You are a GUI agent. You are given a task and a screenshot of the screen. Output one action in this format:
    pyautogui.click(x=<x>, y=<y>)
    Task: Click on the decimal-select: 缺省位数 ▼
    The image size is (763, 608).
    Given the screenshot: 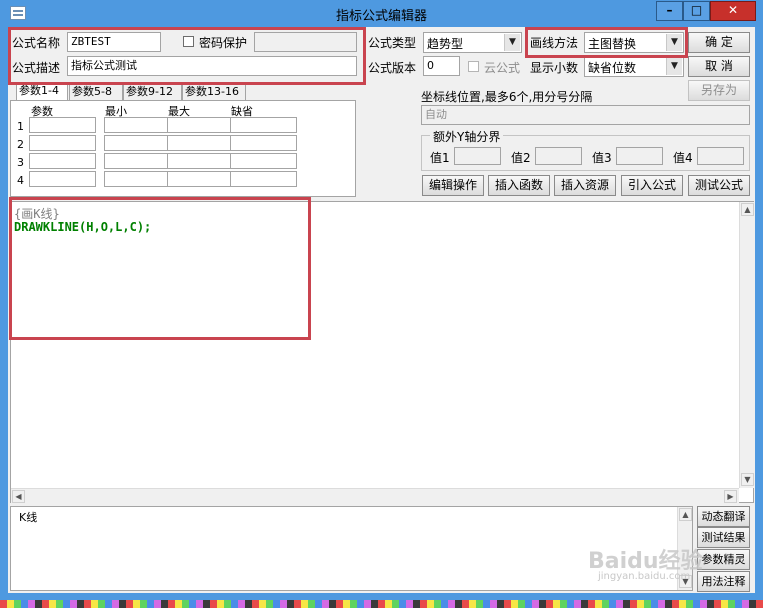 What is the action you would take?
    pyautogui.click(x=634, y=66)
    